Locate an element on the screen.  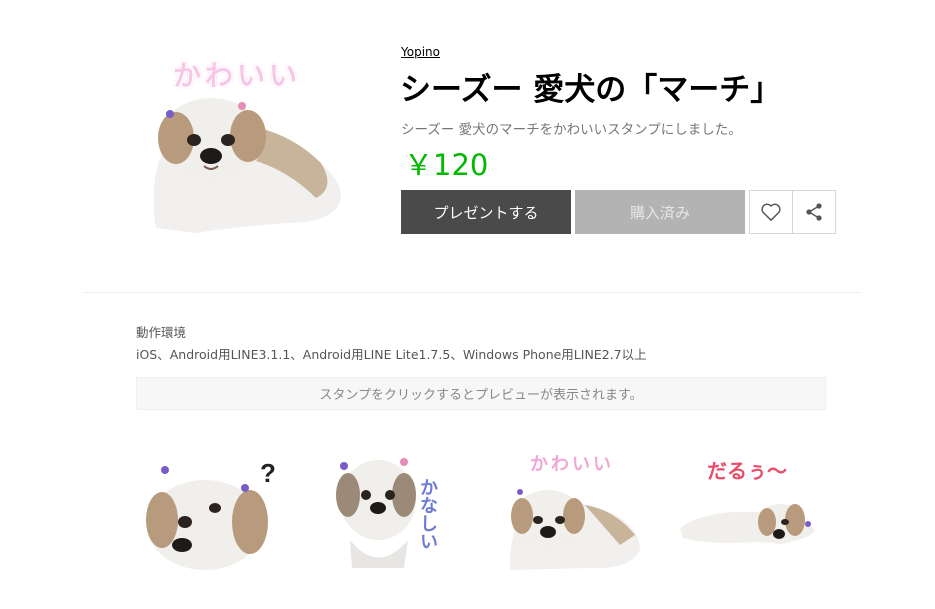
share-button is located at coordinates (814, 212).